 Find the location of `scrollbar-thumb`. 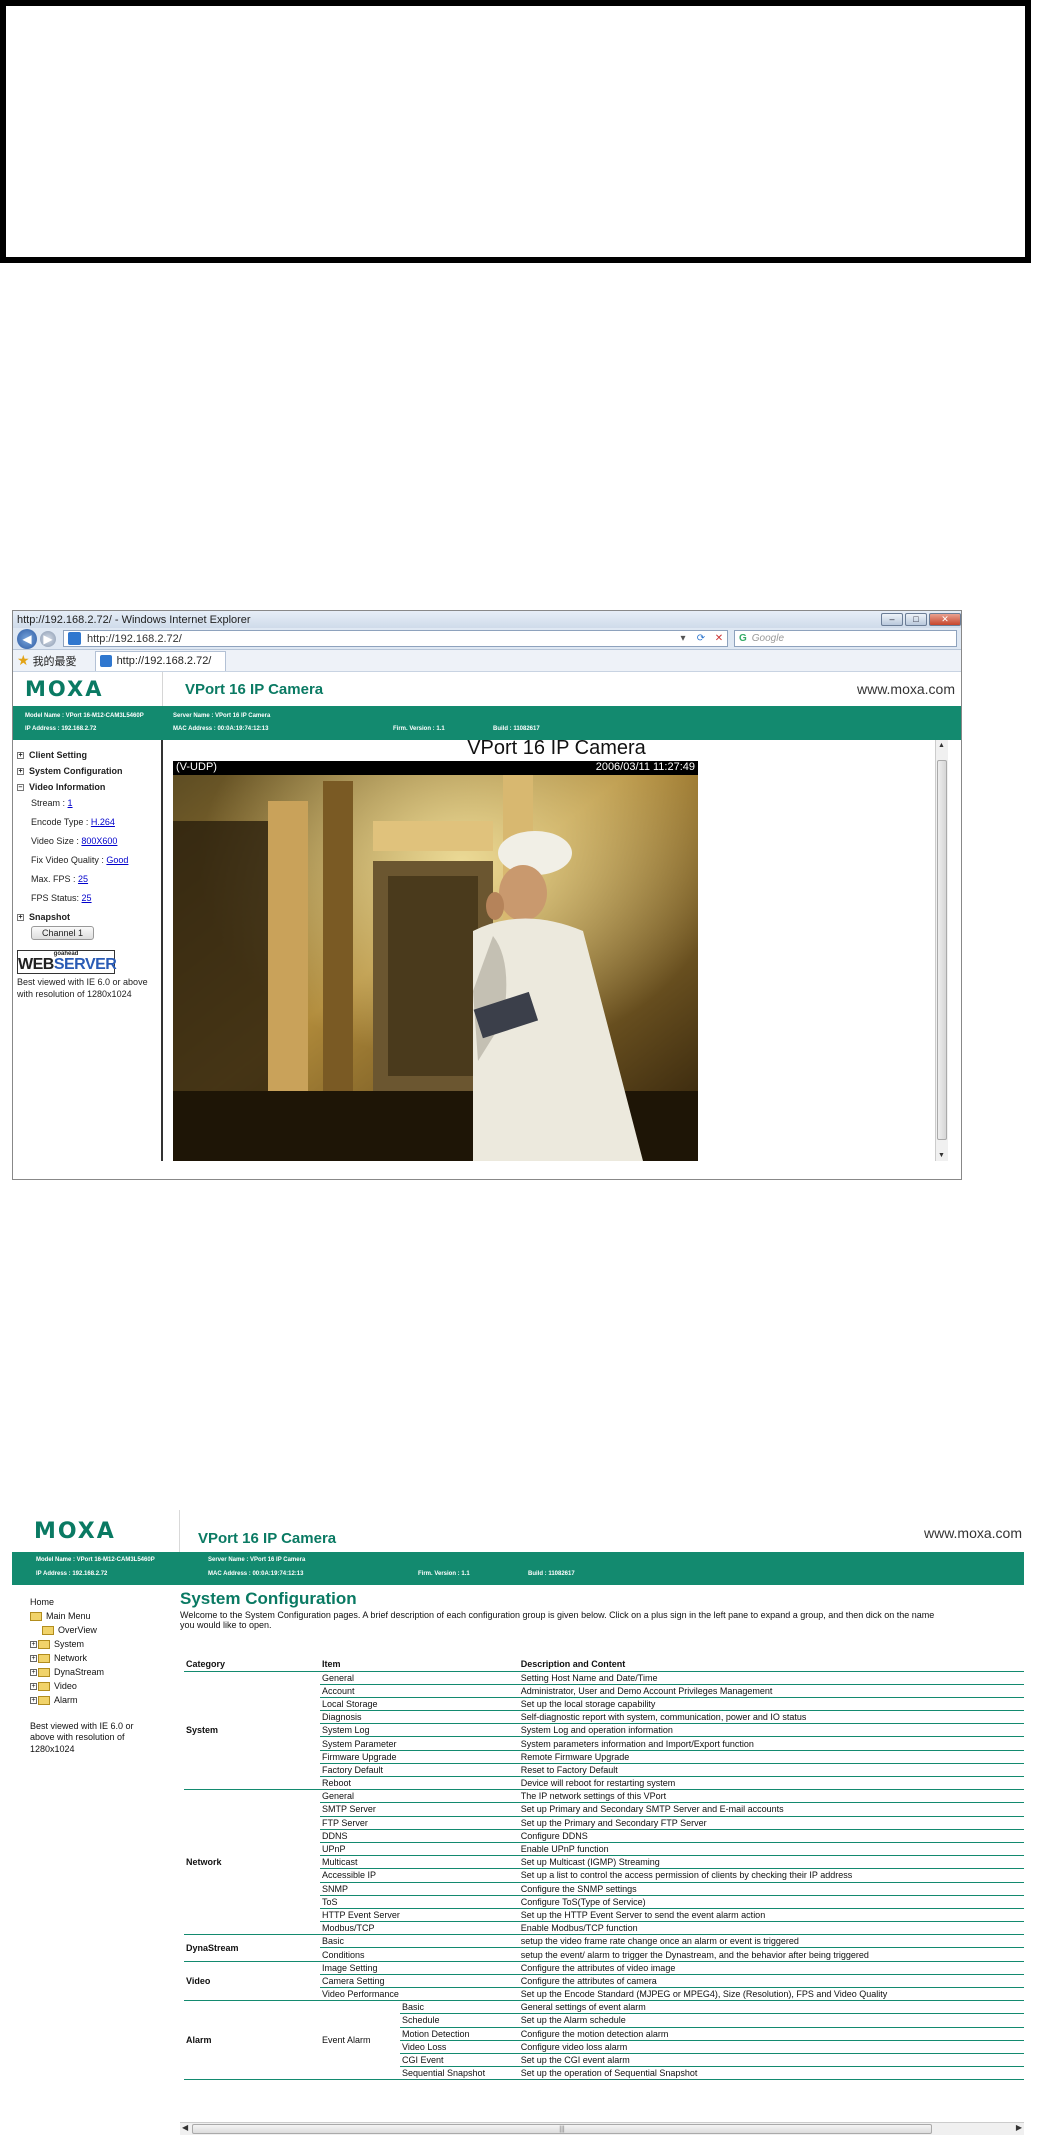

scrollbar-thumb is located at coordinates (942, 950).